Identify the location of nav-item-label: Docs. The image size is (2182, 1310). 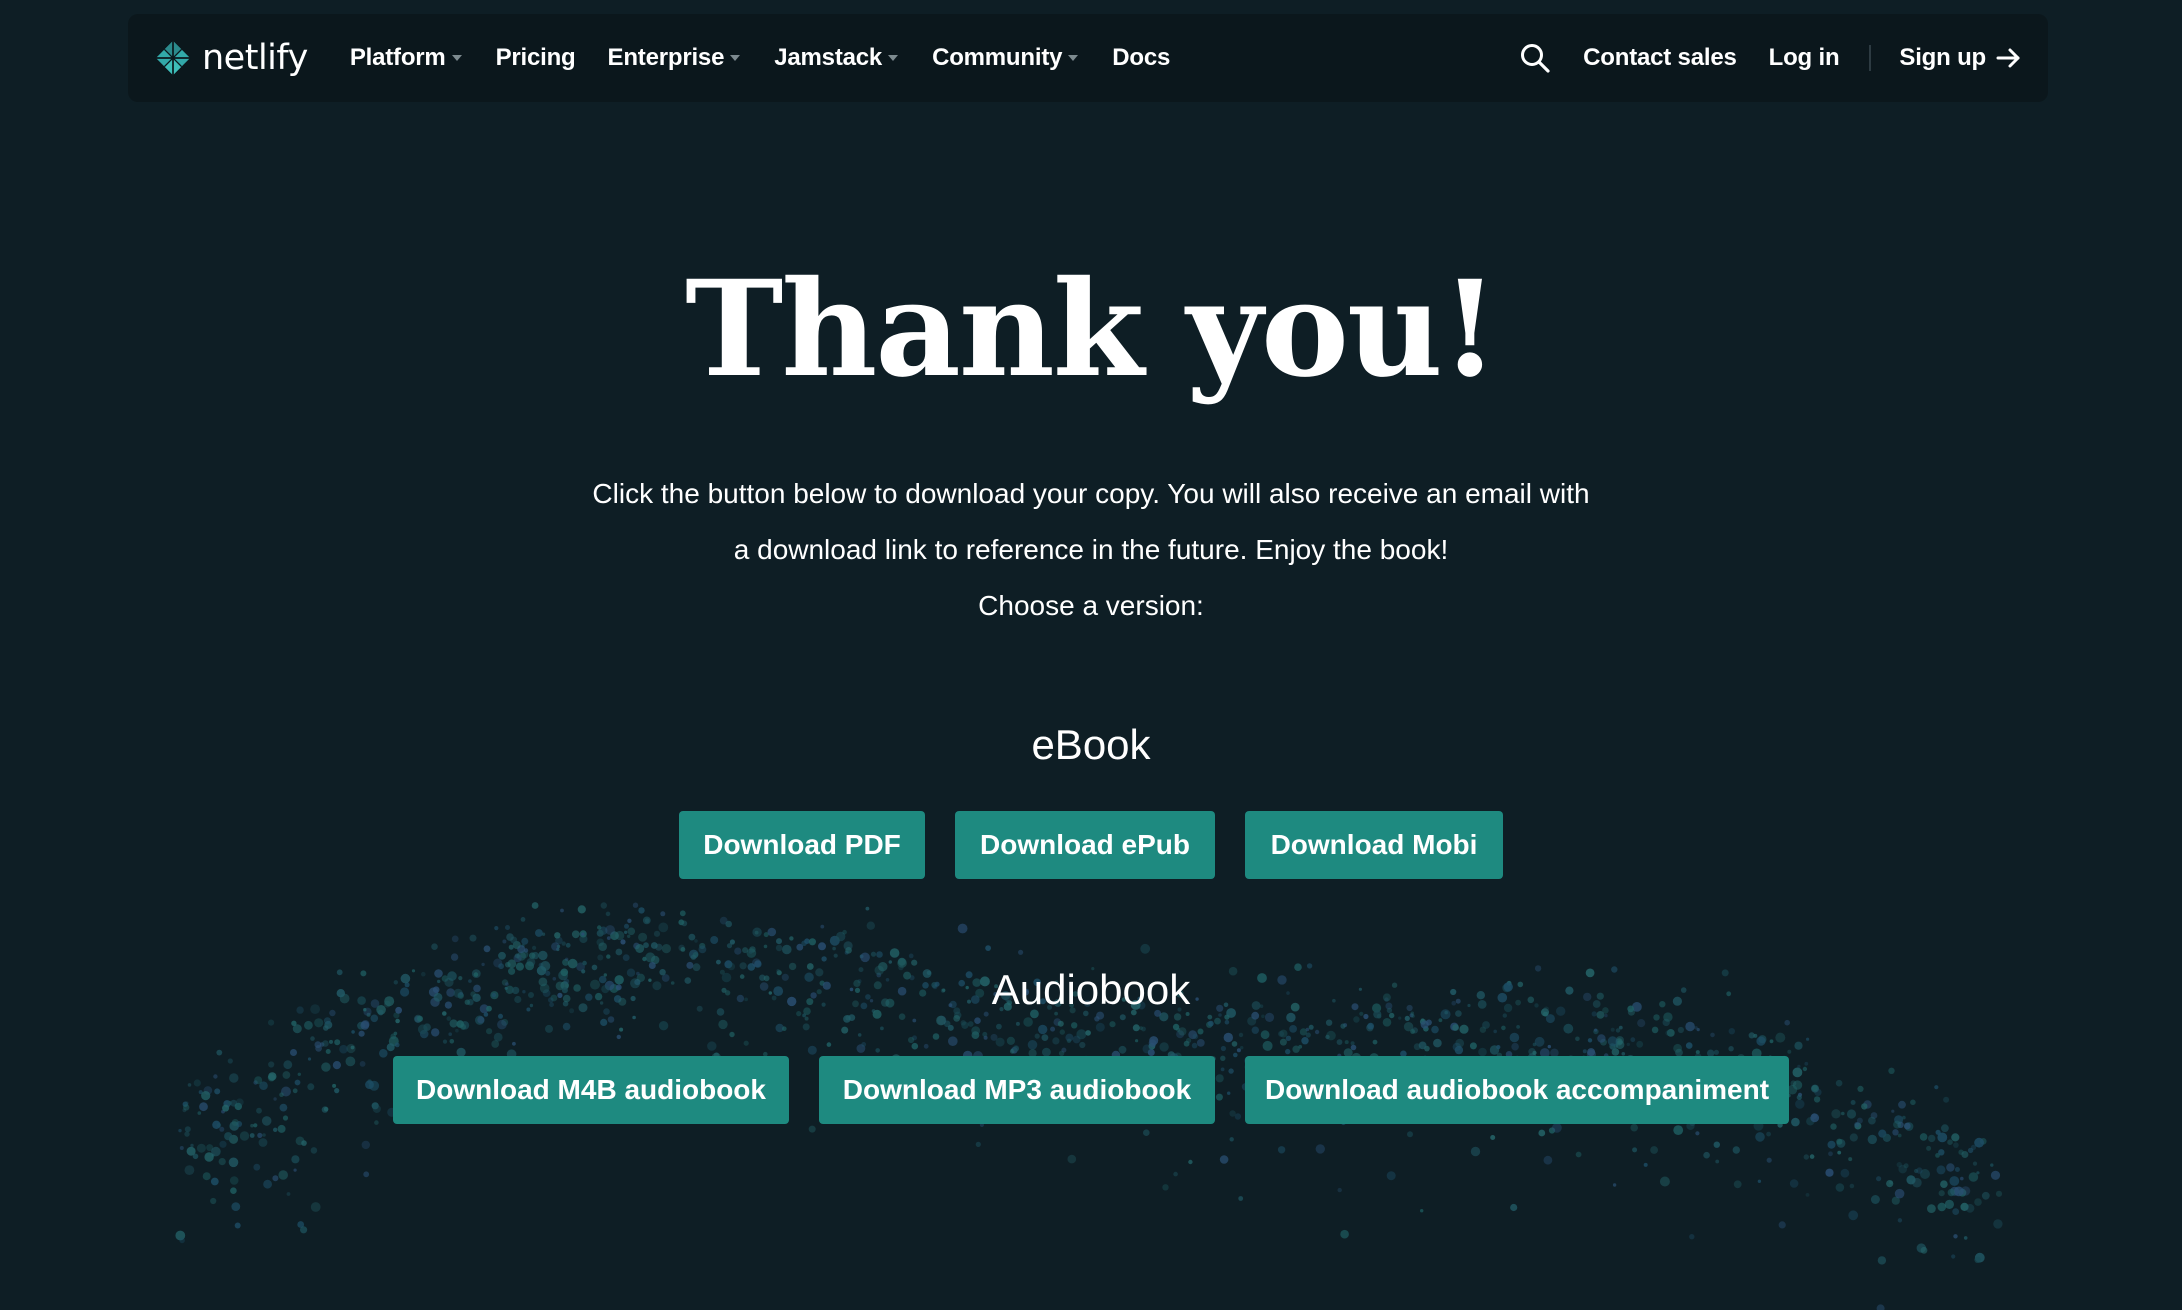
(1141, 57).